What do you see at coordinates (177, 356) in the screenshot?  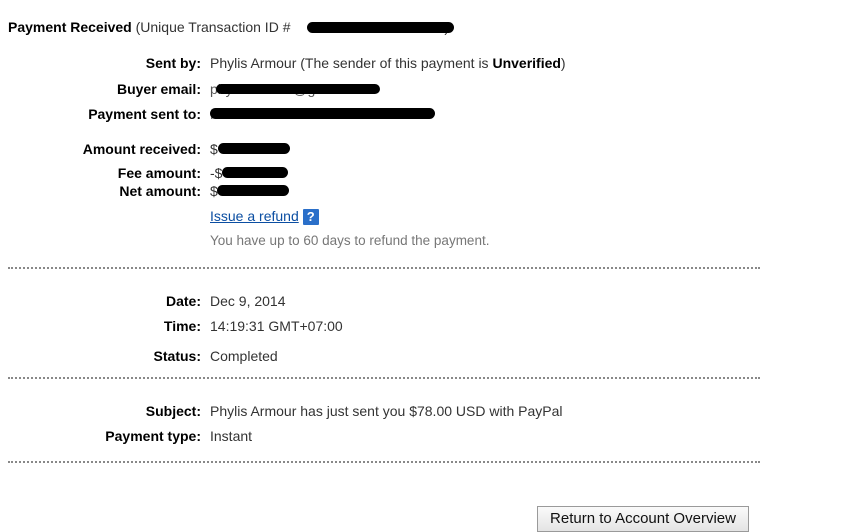 I see `status-label: Status:` at bounding box center [177, 356].